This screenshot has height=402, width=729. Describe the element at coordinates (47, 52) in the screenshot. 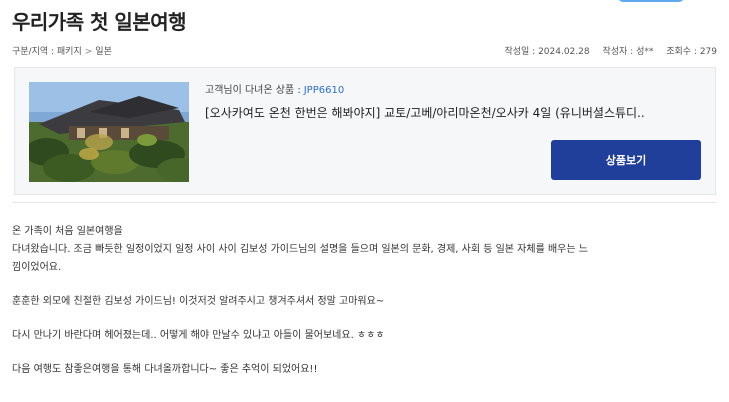

I see `breadcrumb-category: 구분/지역 : 패키지` at that location.